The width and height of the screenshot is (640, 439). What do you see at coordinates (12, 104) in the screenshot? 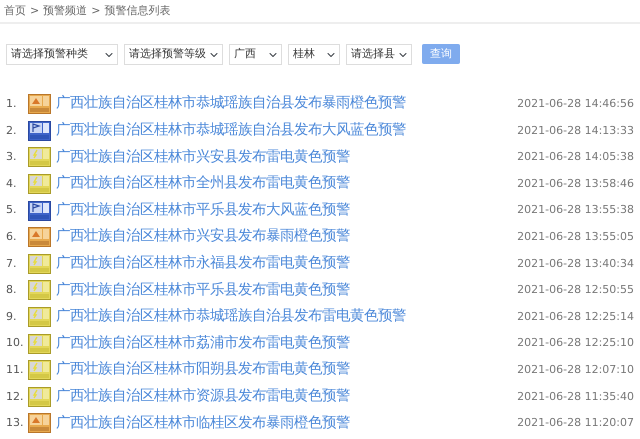
I see `list-number: 1.` at bounding box center [12, 104].